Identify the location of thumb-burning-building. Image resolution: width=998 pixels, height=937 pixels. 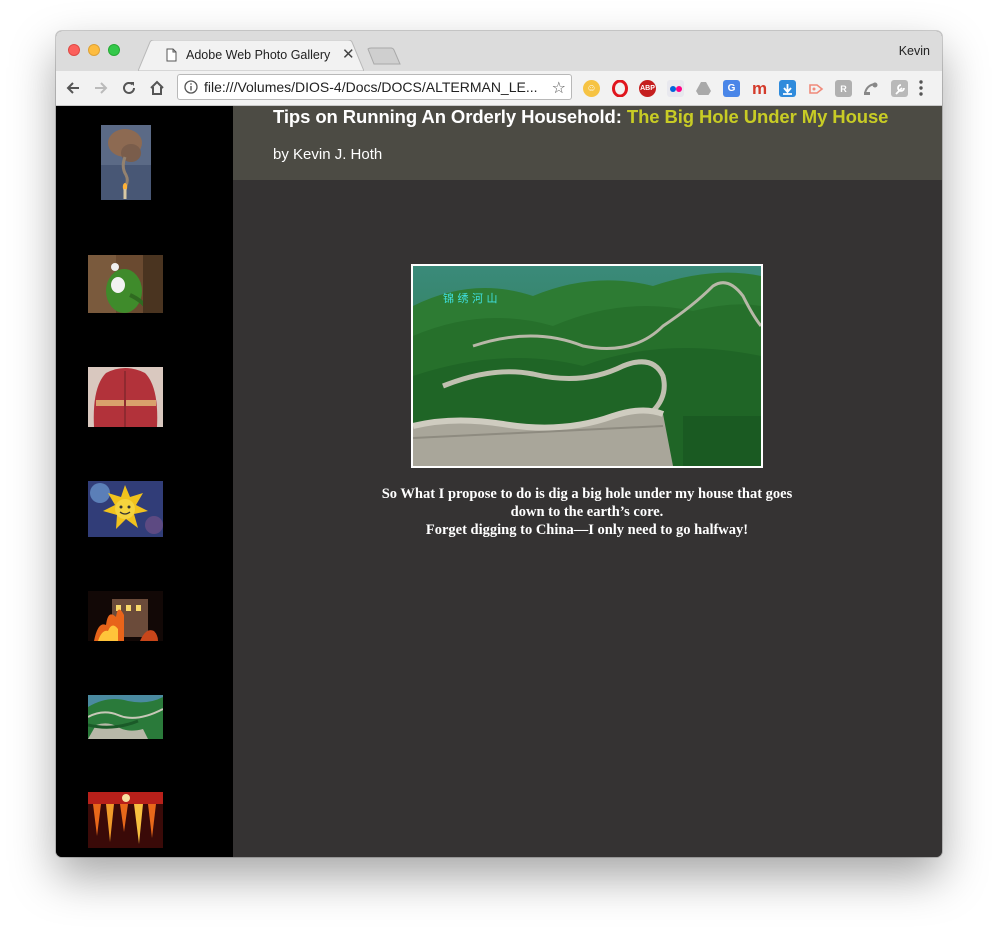
(125, 616).